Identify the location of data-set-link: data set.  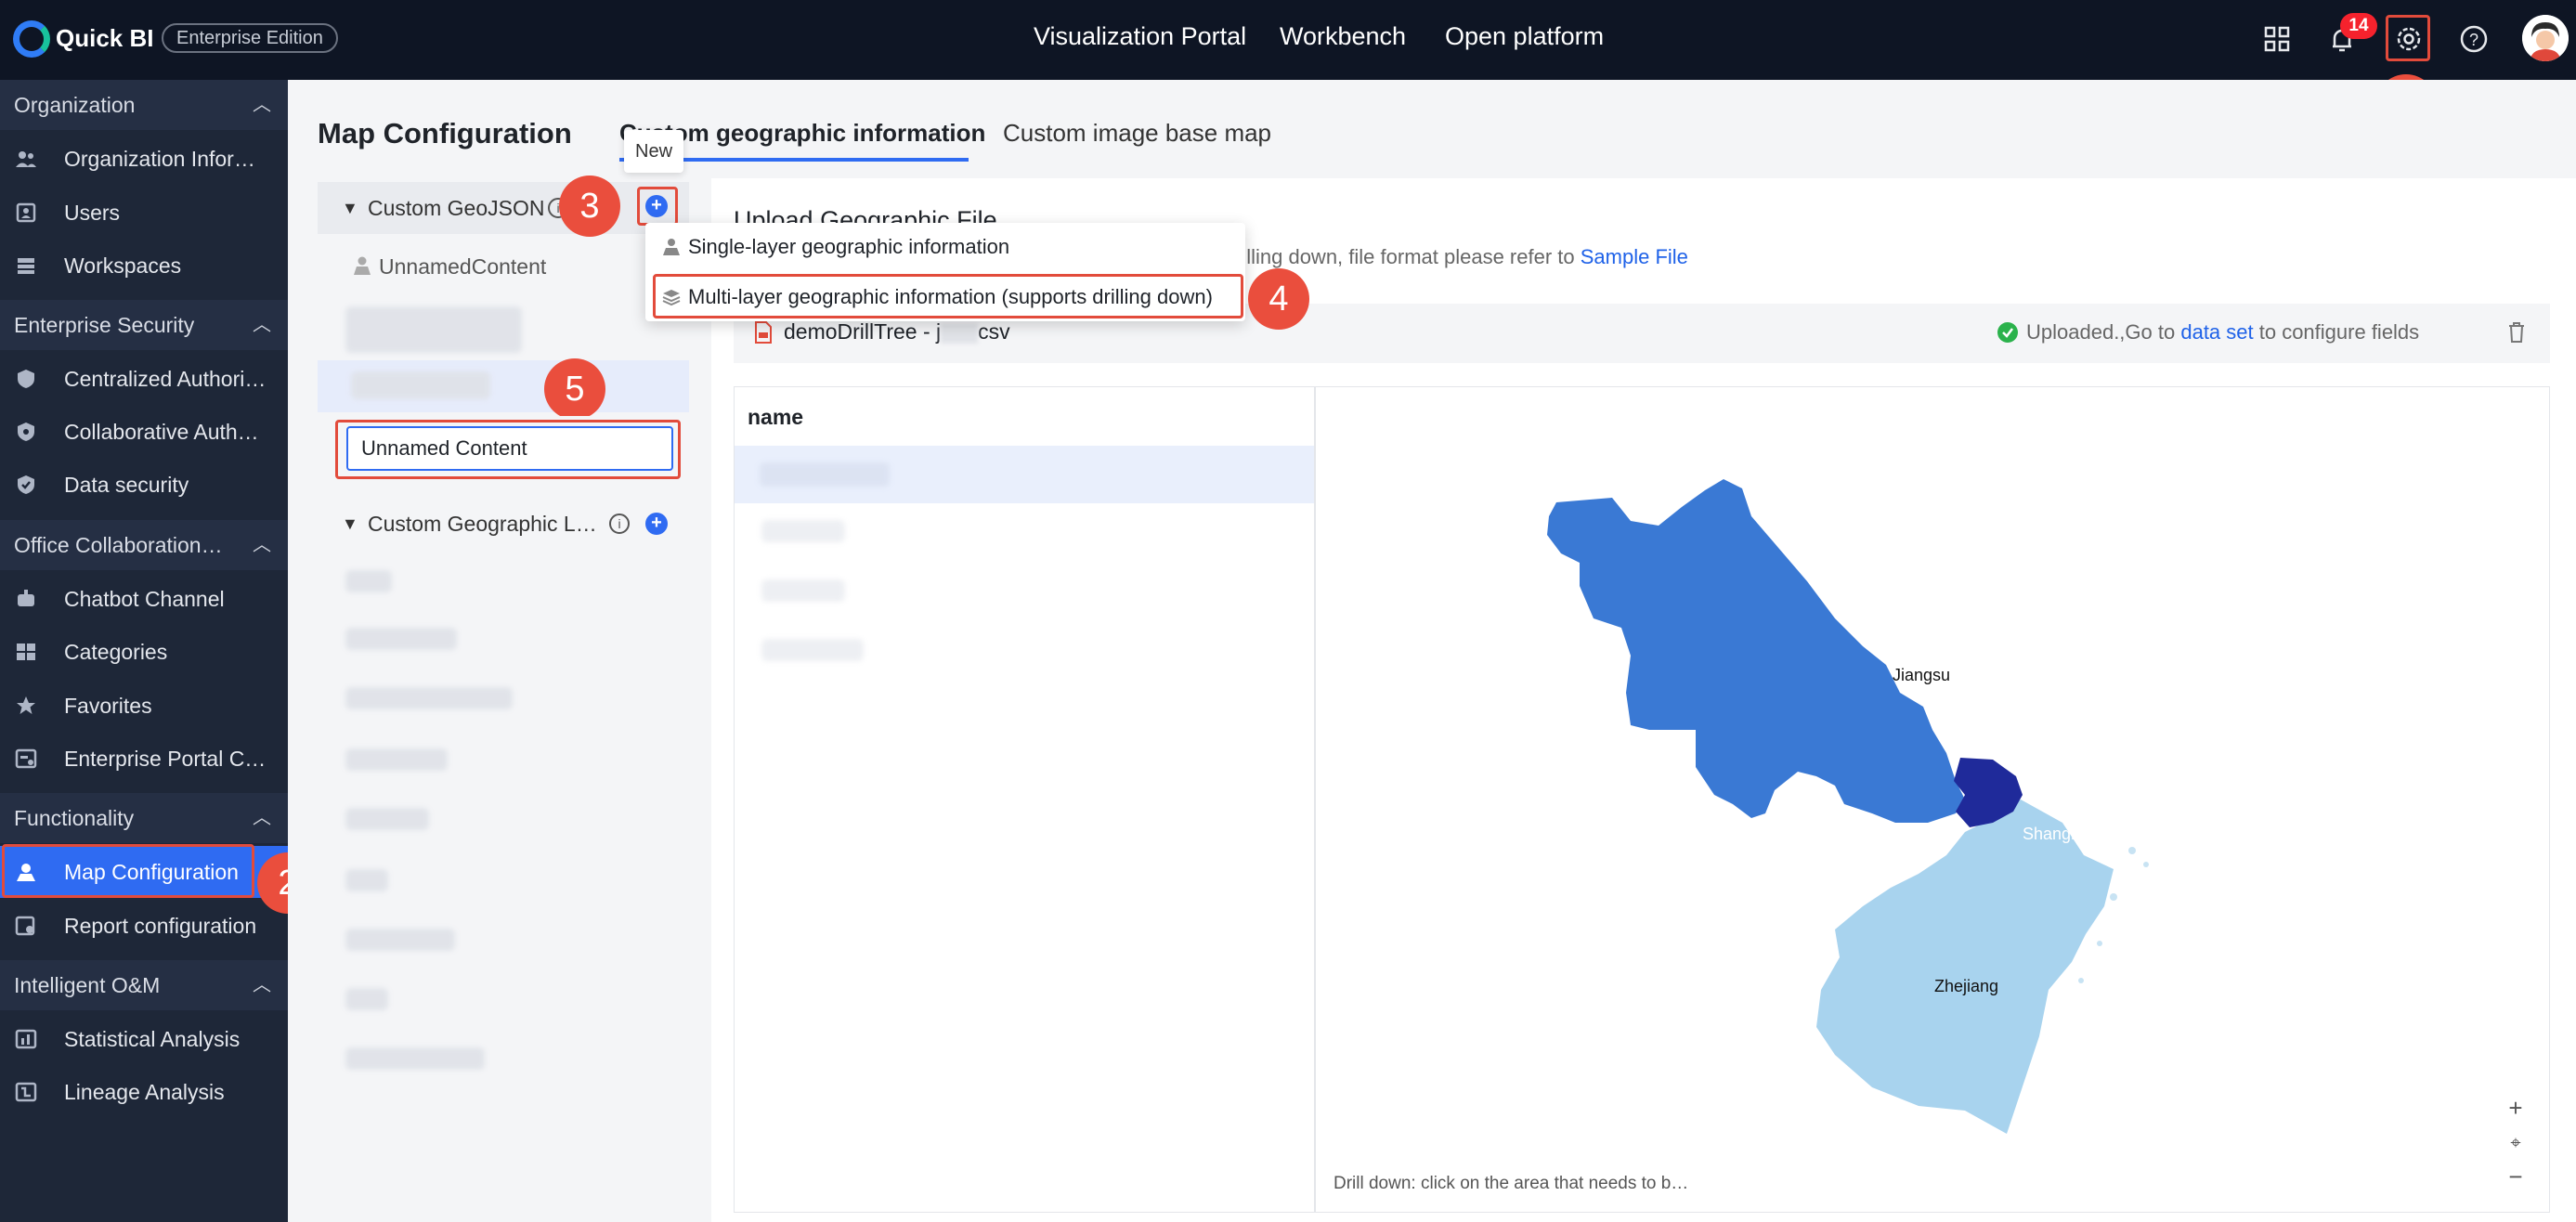
(2217, 332).